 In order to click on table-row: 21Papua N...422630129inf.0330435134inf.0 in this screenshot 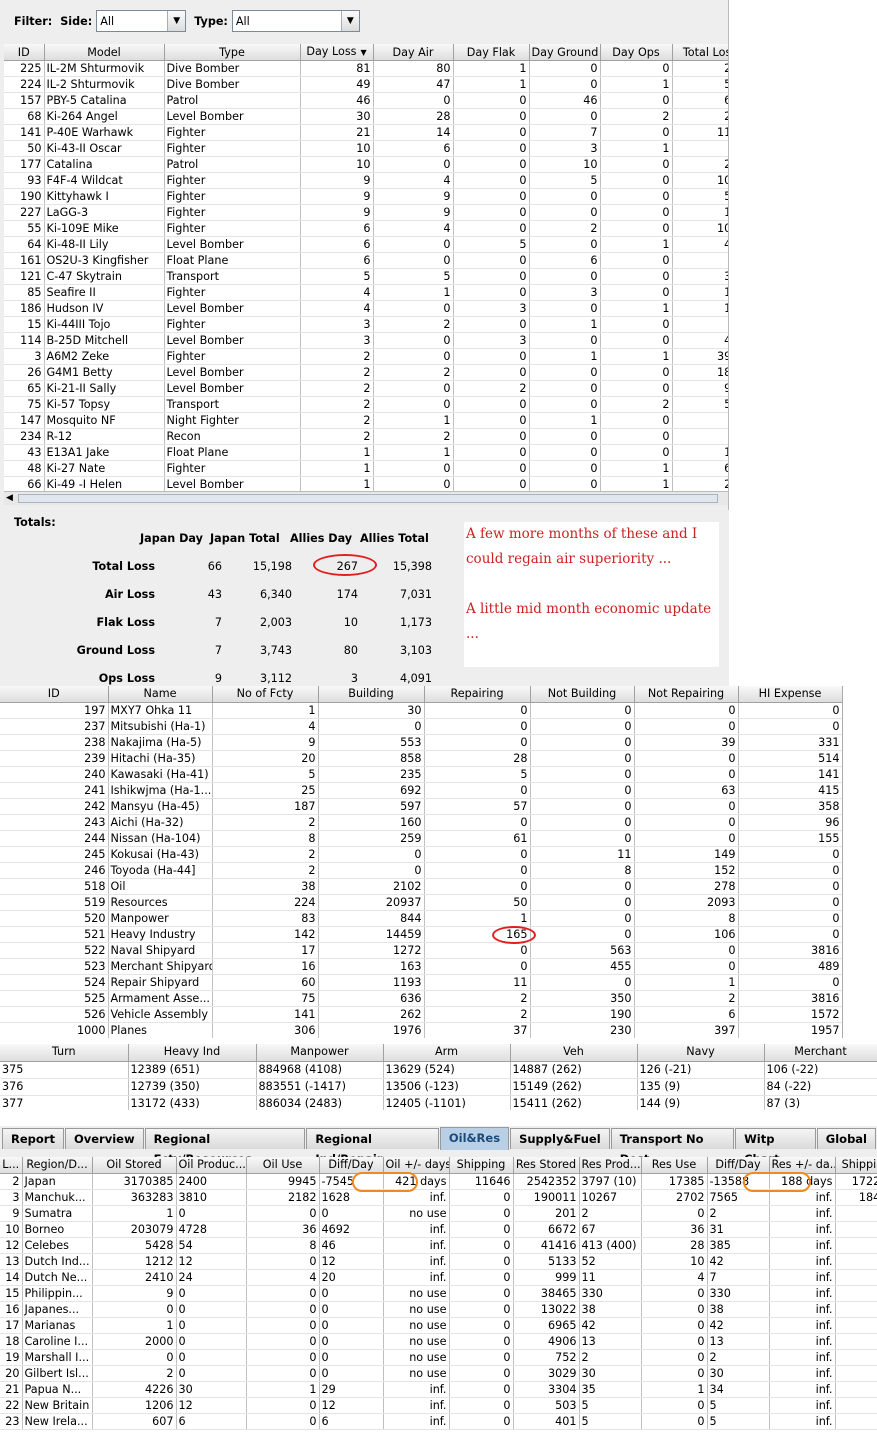, I will do `click(438, 1389)`.